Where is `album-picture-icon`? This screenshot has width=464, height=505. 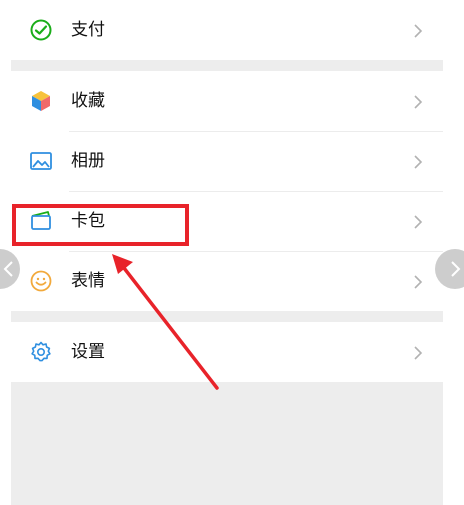
album-picture-icon is located at coordinates (41, 161).